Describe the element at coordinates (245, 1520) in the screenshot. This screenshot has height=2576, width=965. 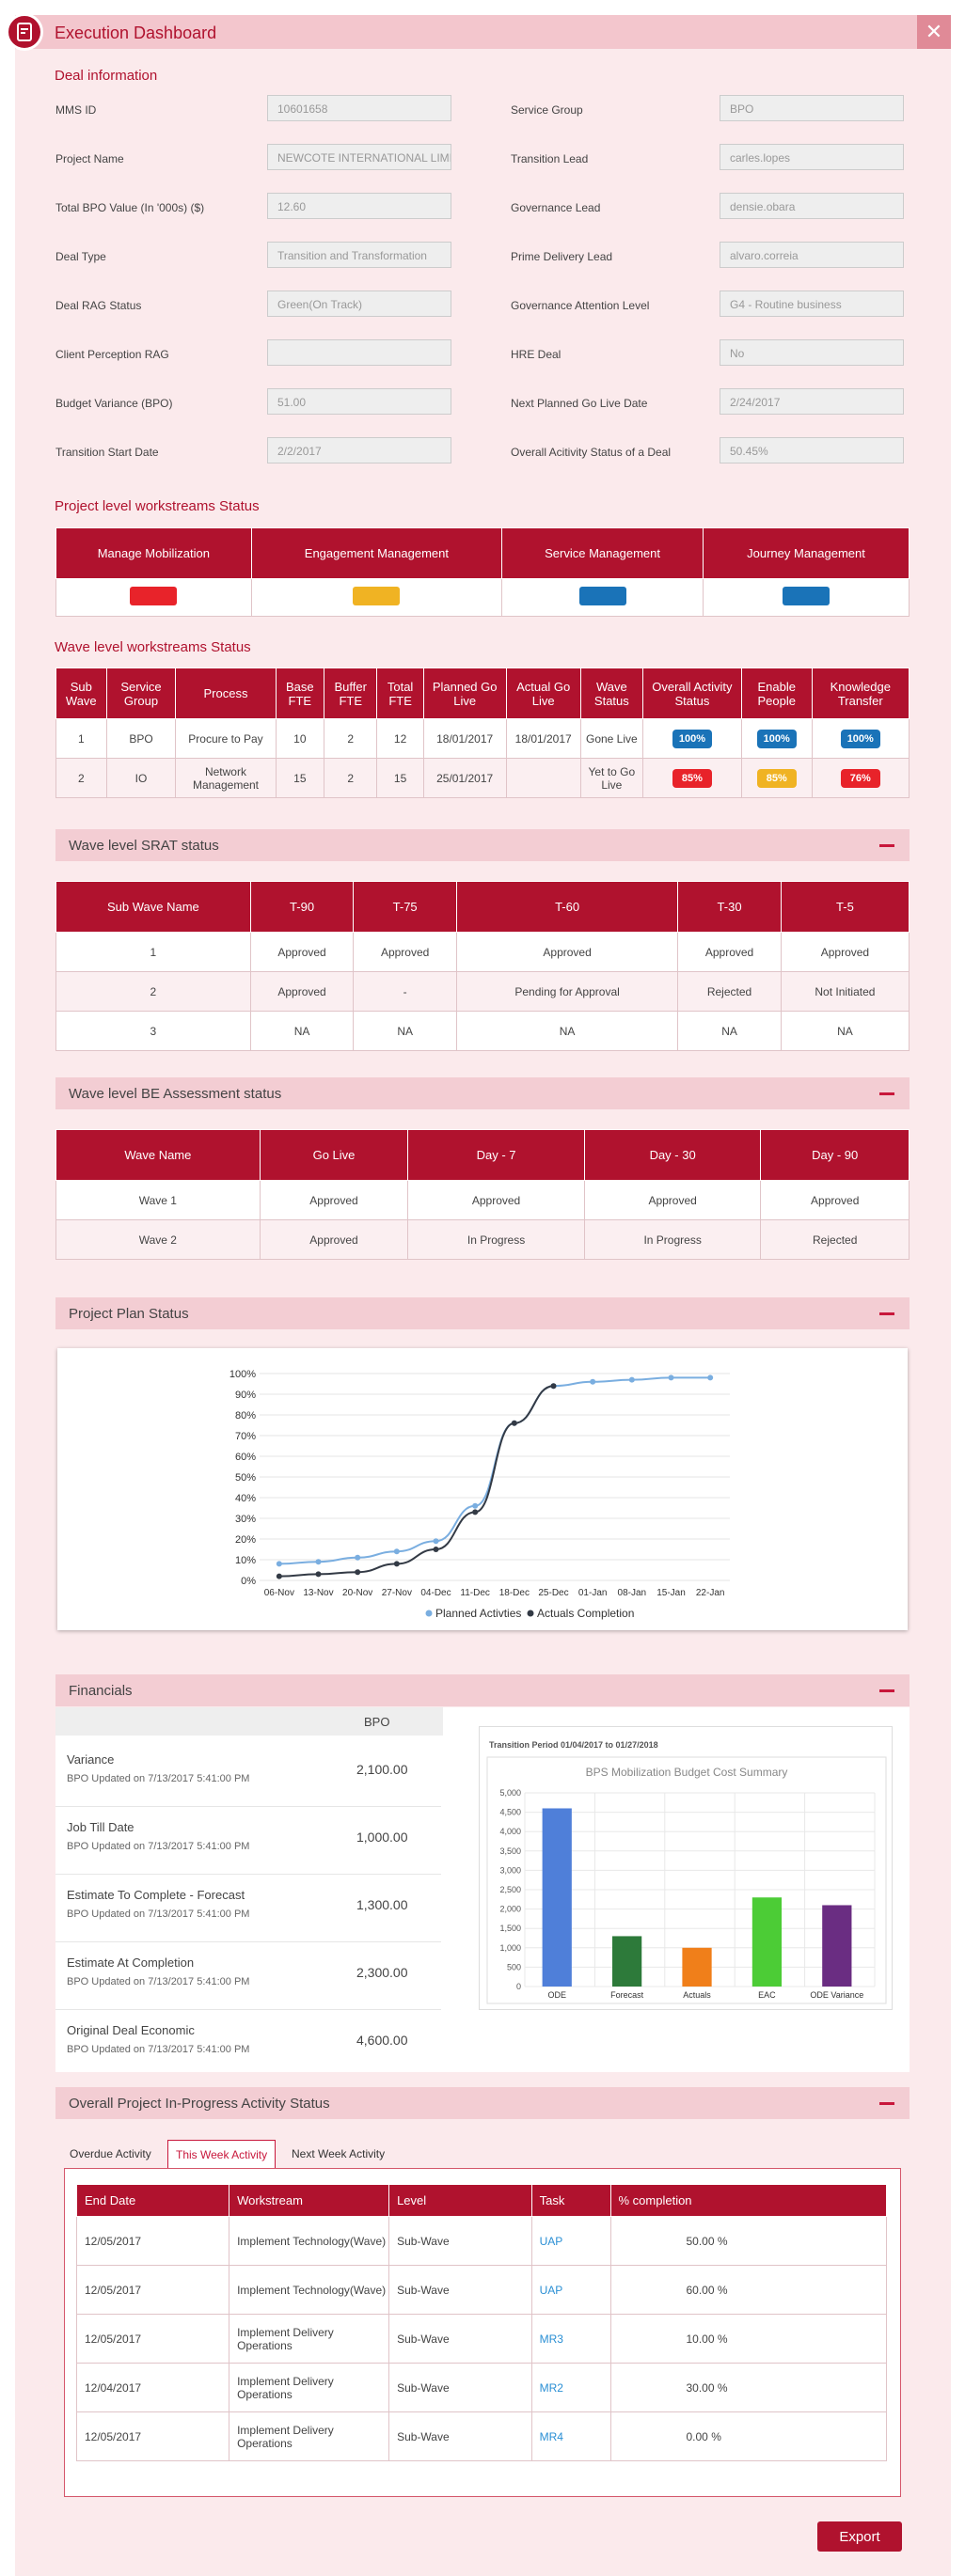
I see `y-tick-label: 30%` at that location.